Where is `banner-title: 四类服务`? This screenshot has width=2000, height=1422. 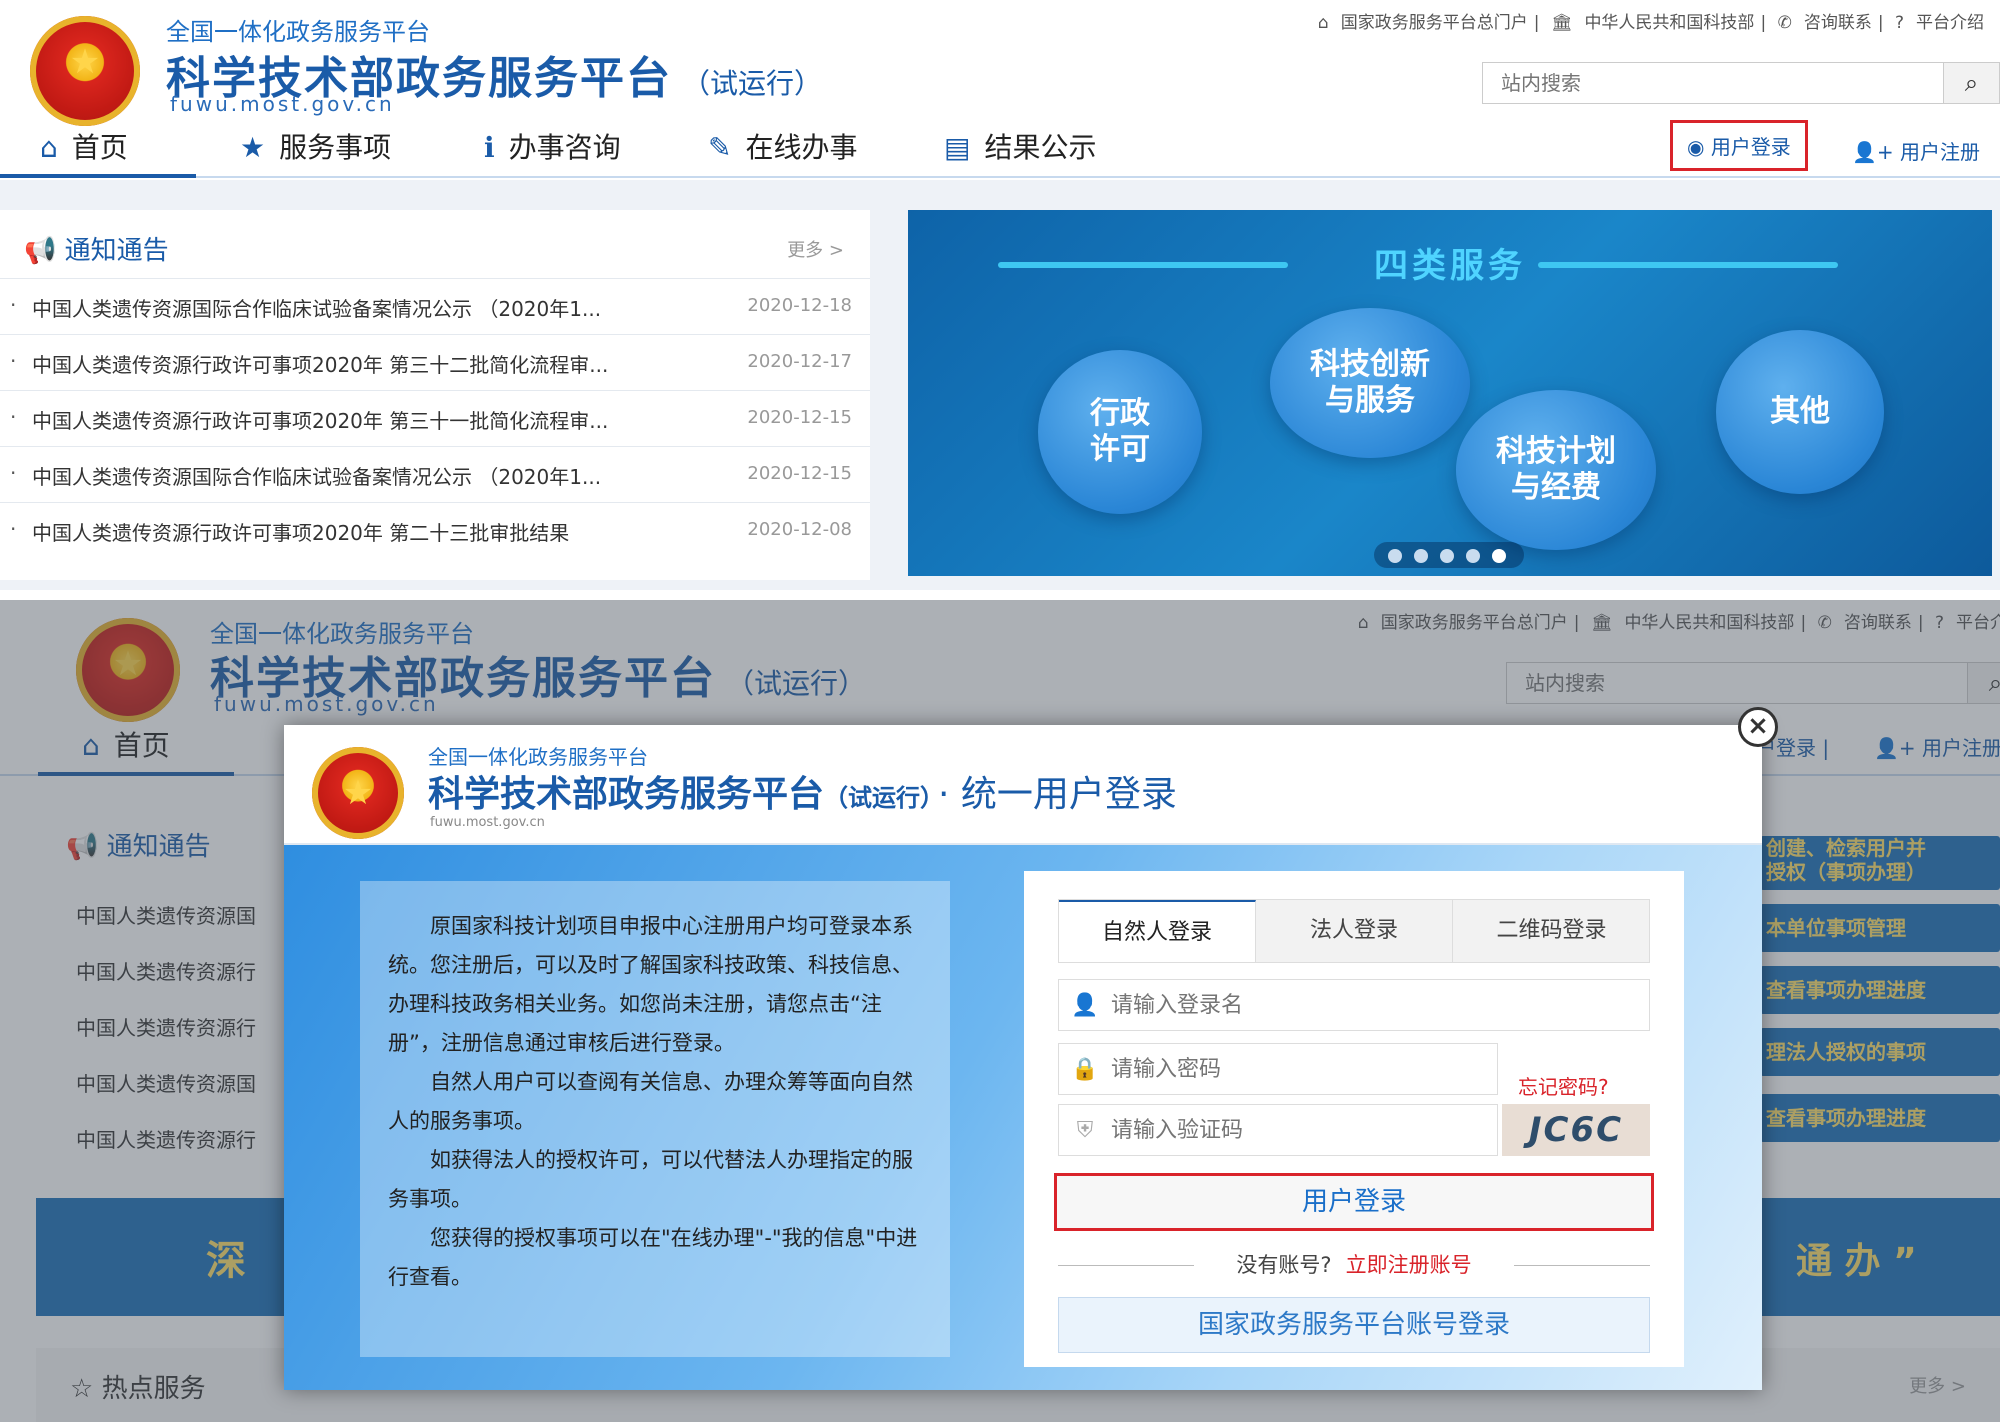
banner-title: 四类服务 is located at coordinates (1450, 266).